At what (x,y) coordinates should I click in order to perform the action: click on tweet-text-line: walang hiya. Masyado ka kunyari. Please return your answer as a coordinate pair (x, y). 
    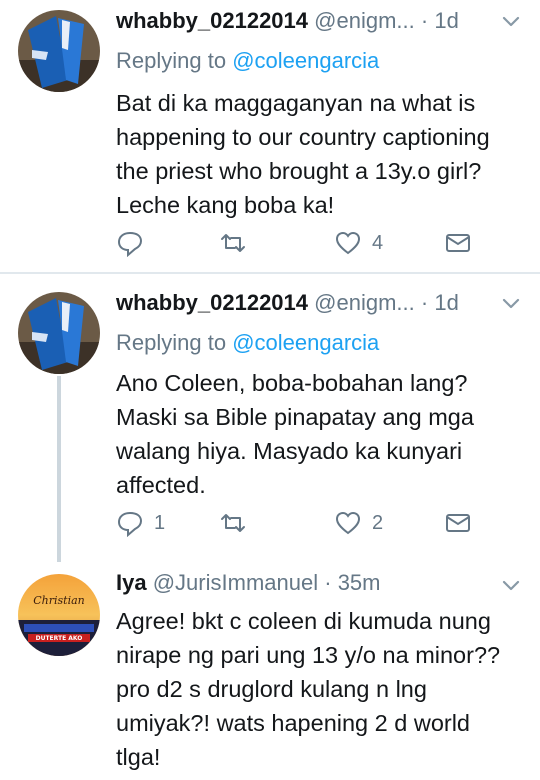
    Looking at the image, I should click on (289, 451).